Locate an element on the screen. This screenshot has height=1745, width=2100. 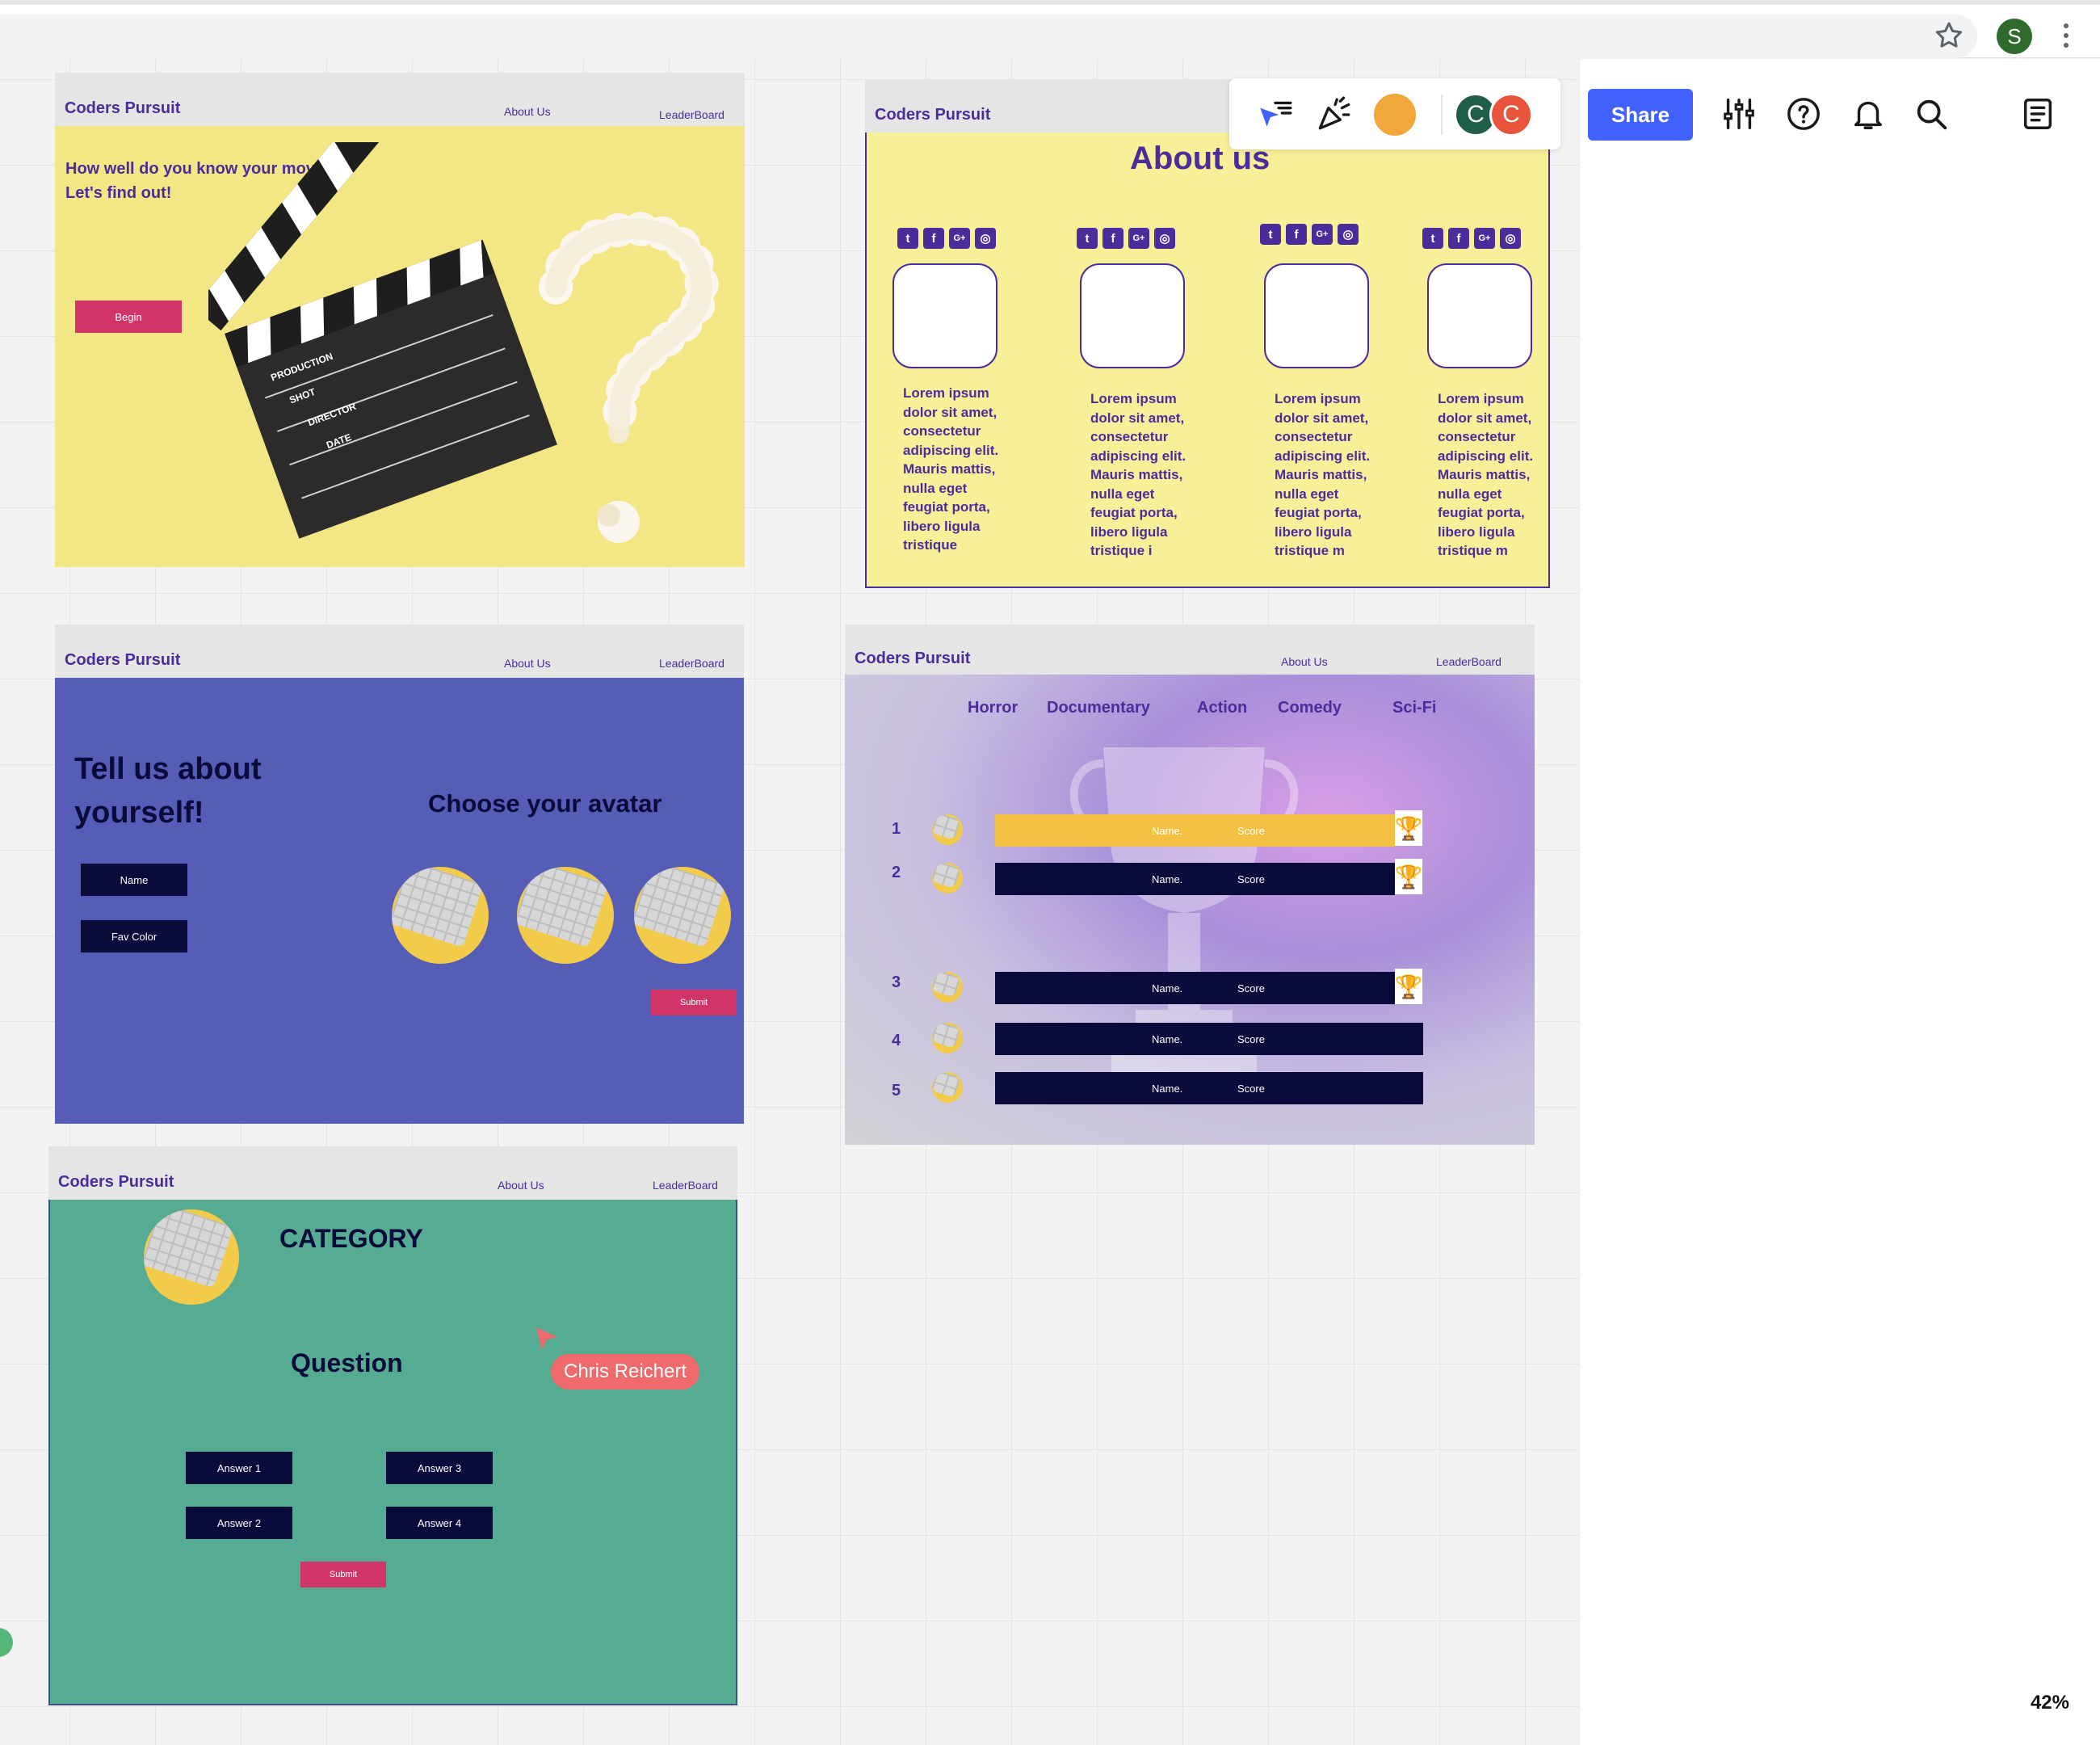
notes-icon is located at coordinates (2037, 113).